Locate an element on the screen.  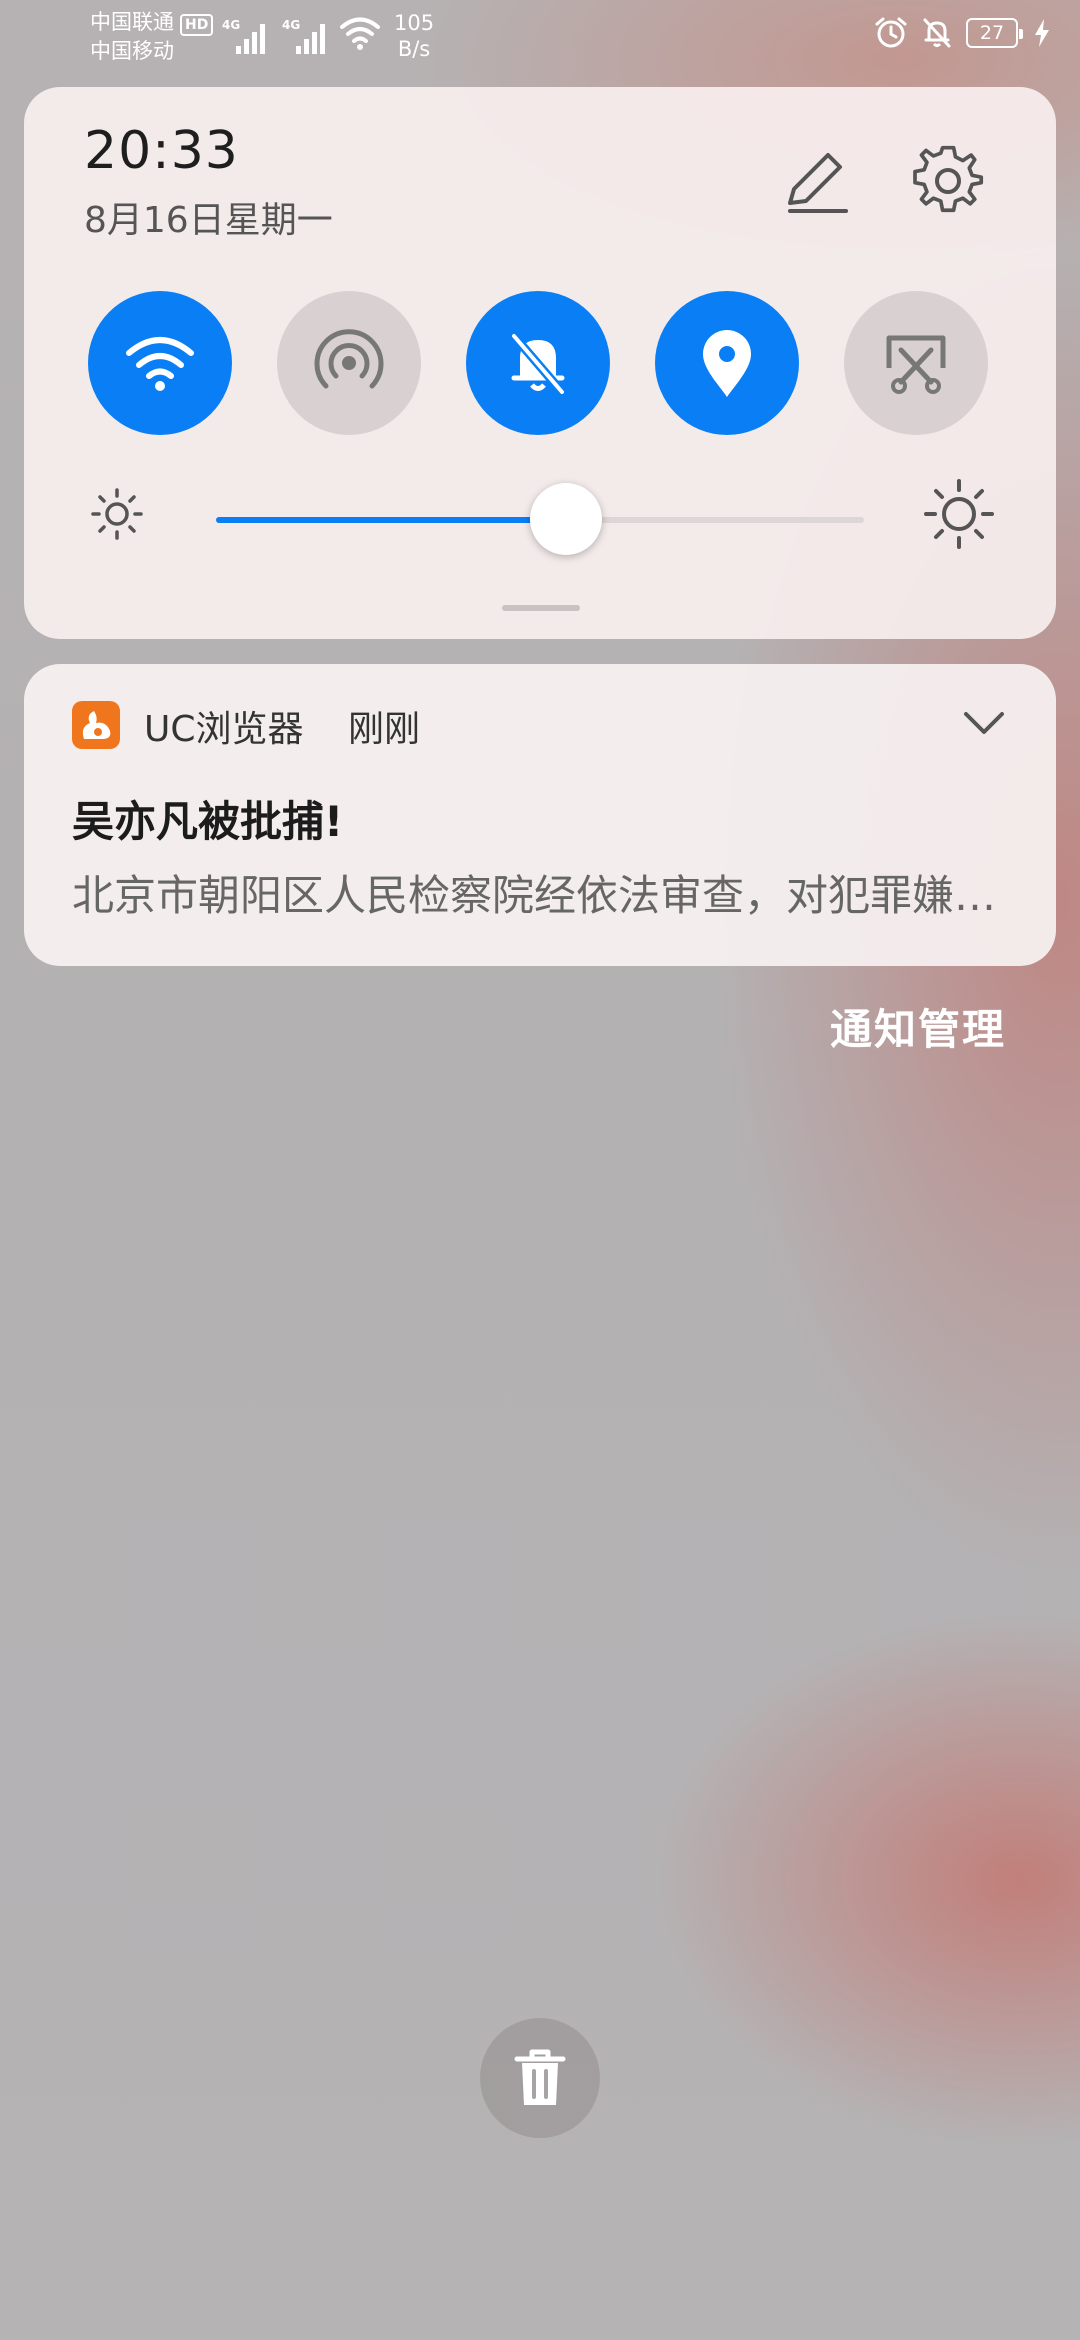
screenshot-toggle is located at coordinates (916, 363).